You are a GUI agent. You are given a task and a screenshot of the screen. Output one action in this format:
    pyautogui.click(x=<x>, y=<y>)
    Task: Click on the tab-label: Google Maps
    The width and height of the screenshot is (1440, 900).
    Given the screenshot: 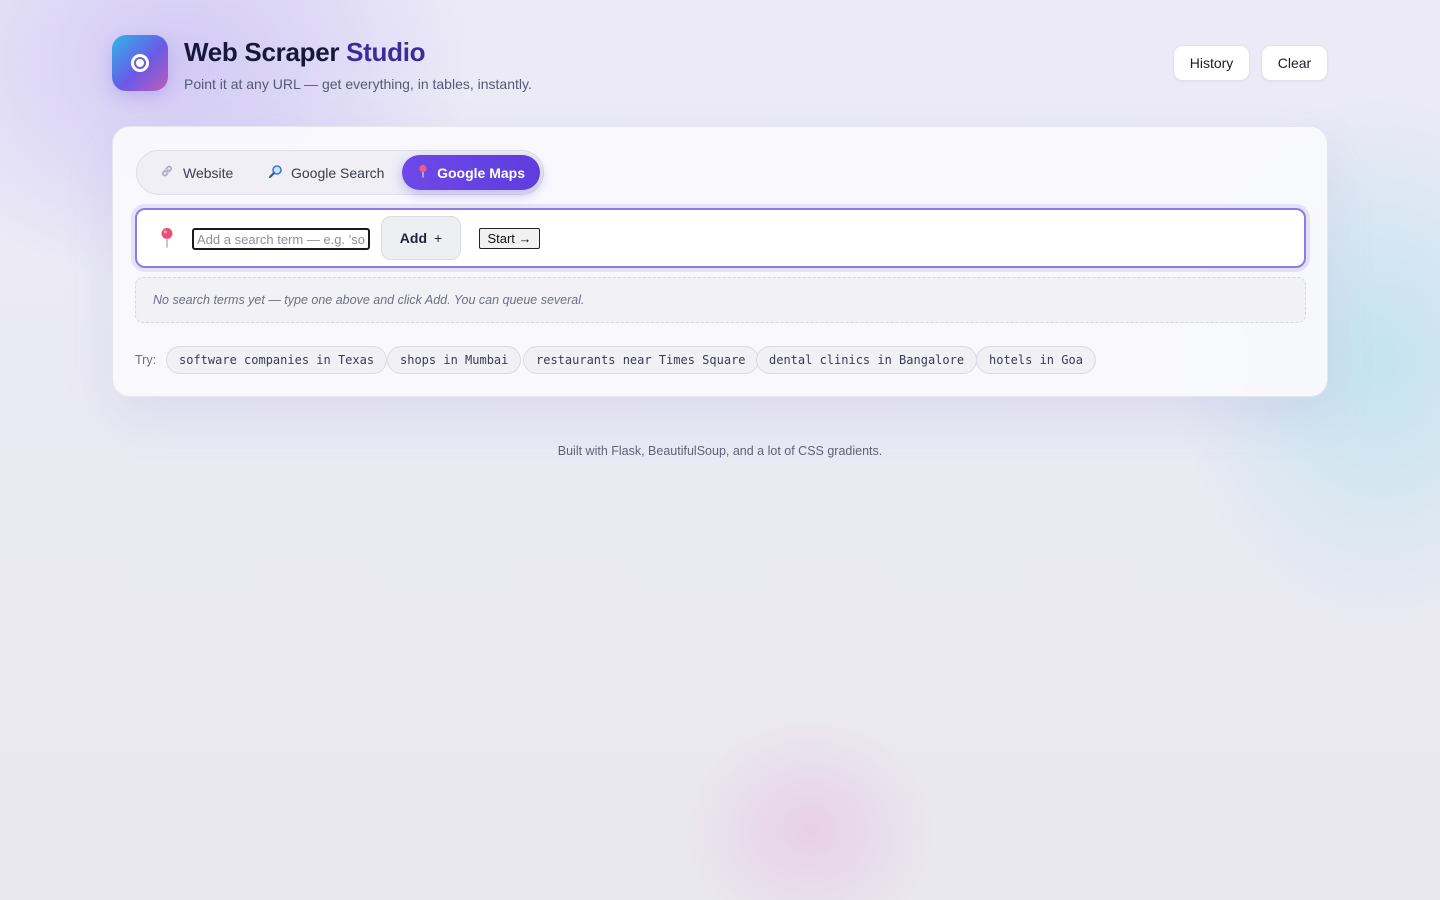 What is the action you would take?
    pyautogui.click(x=481, y=172)
    